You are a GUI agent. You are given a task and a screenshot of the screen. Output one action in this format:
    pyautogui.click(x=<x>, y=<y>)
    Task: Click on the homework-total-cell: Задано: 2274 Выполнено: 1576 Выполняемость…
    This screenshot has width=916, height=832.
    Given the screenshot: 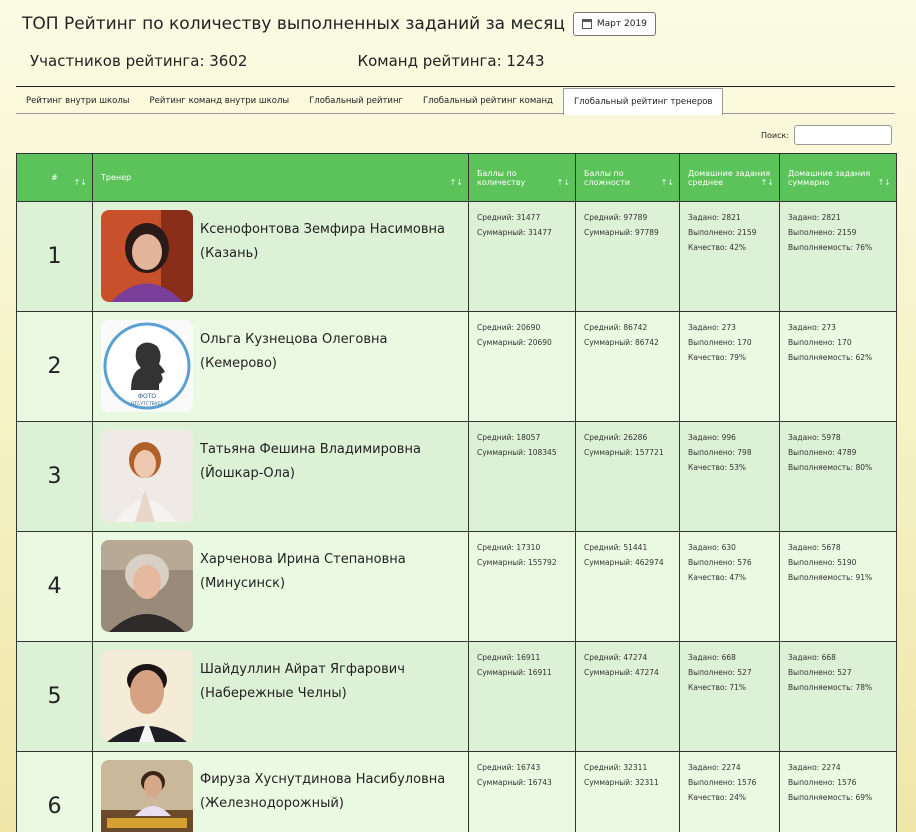 What is the action you would take?
    pyautogui.click(x=838, y=791)
    